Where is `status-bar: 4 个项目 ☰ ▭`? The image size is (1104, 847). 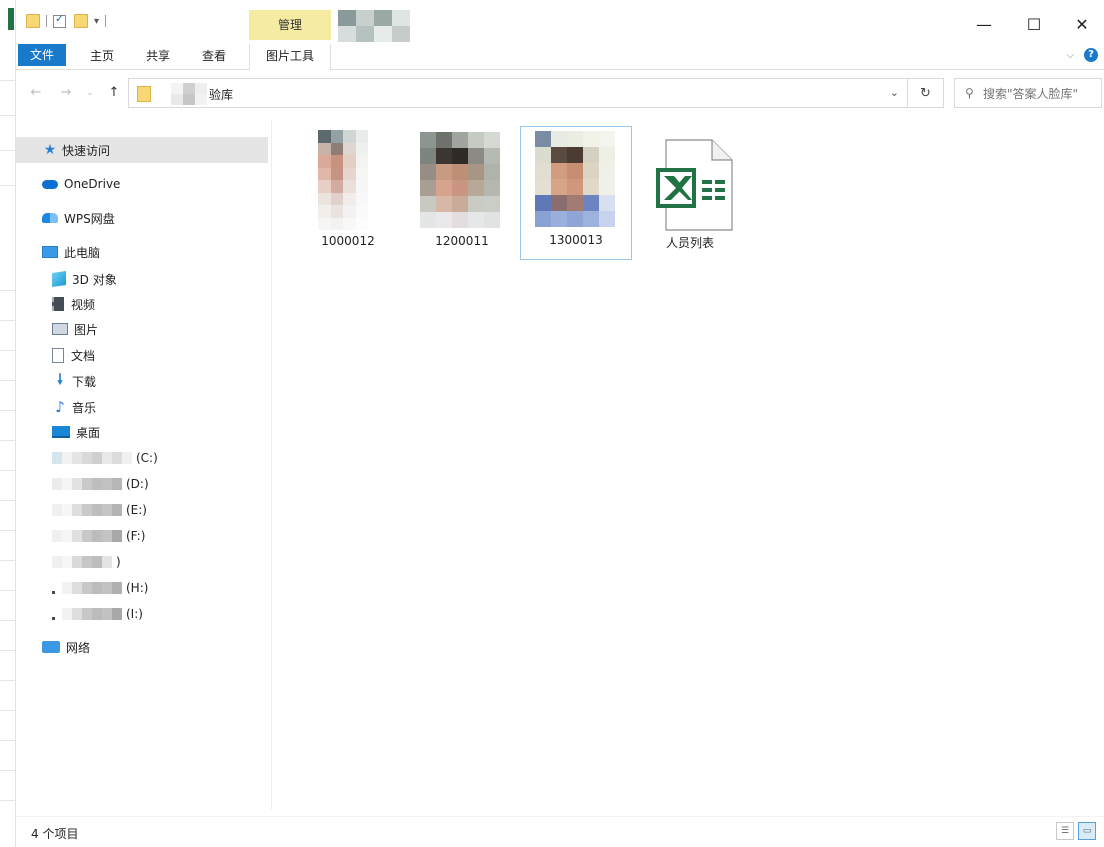
status-bar: 4 个项目 ☰ ▭ is located at coordinates (560, 831).